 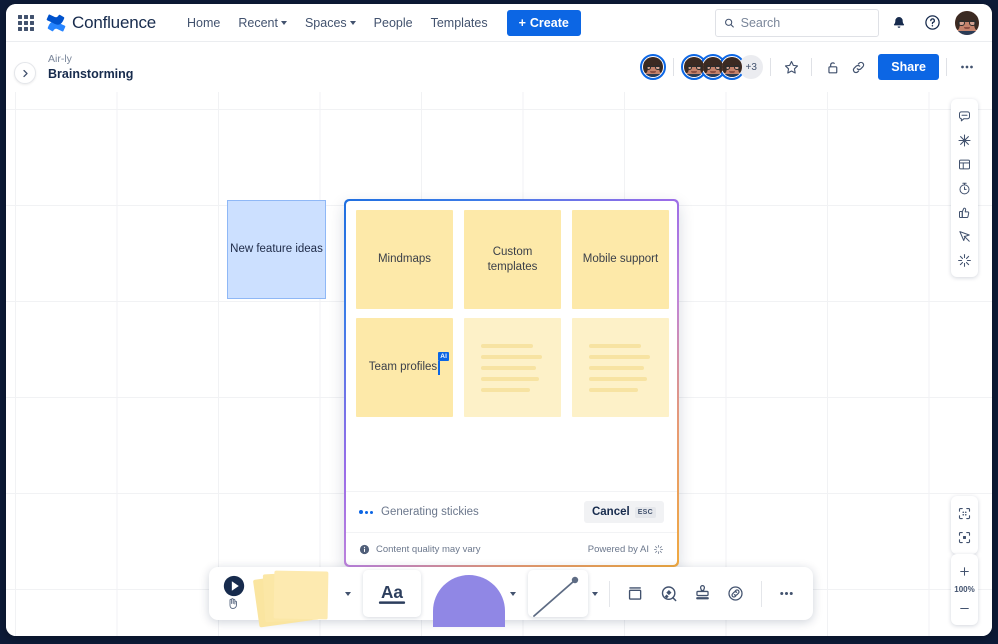 I want to click on ai-disclaimer-text: Content quality may vary, so click(x=428, y=549).